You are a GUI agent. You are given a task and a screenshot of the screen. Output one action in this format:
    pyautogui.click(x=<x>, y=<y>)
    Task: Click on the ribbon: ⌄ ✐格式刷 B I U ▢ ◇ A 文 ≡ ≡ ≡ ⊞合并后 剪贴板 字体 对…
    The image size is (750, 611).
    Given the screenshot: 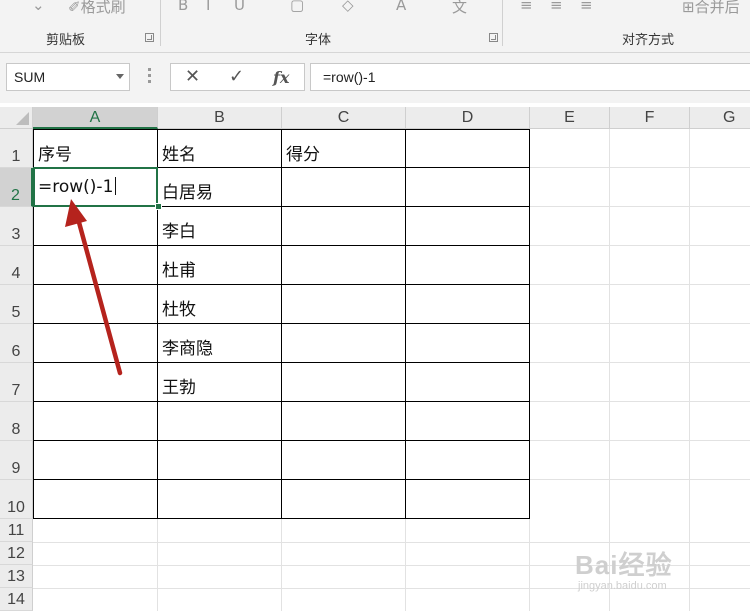 What is the action you would take?
    pyautogui.click(x=375, y=26)
    